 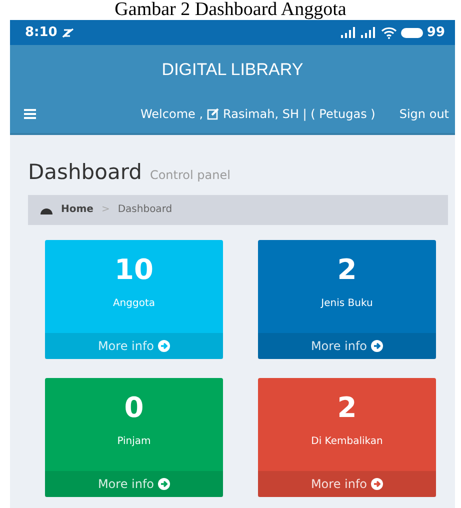 I want to click on page-title: Dashboard, so click(x=85, y=172).